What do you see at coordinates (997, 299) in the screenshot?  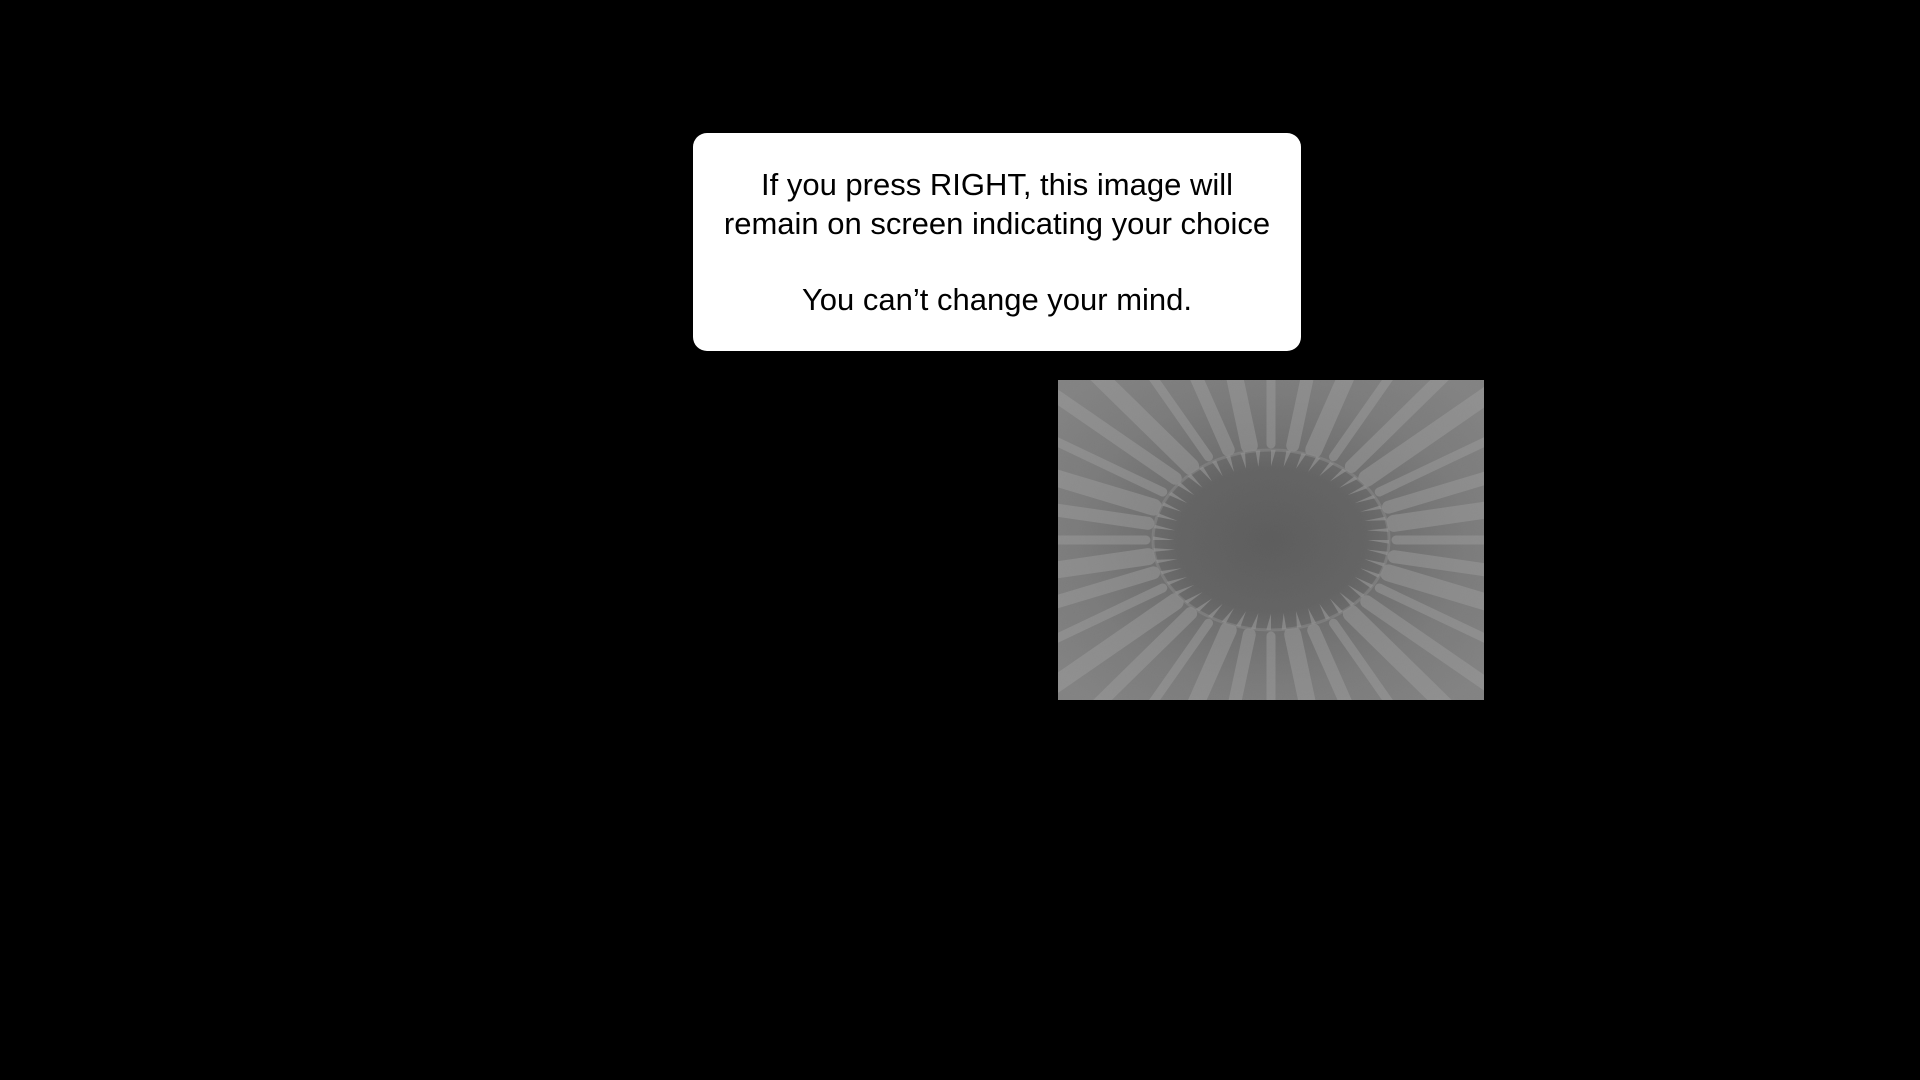 I see `instruction-warning: You can’t change your mind.` at bounding box center [997, 299].